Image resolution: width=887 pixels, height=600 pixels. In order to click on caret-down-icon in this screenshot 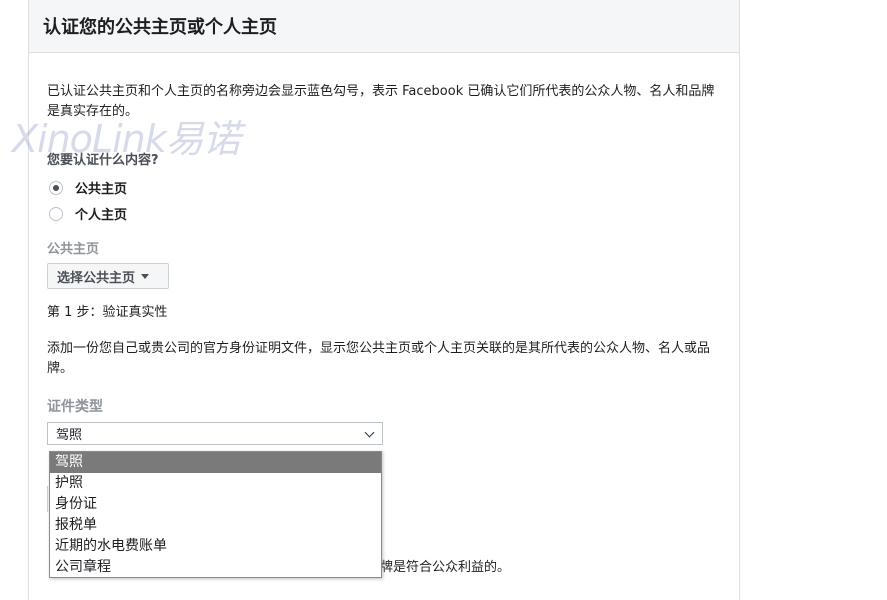, I will do `click(145, 276)`.